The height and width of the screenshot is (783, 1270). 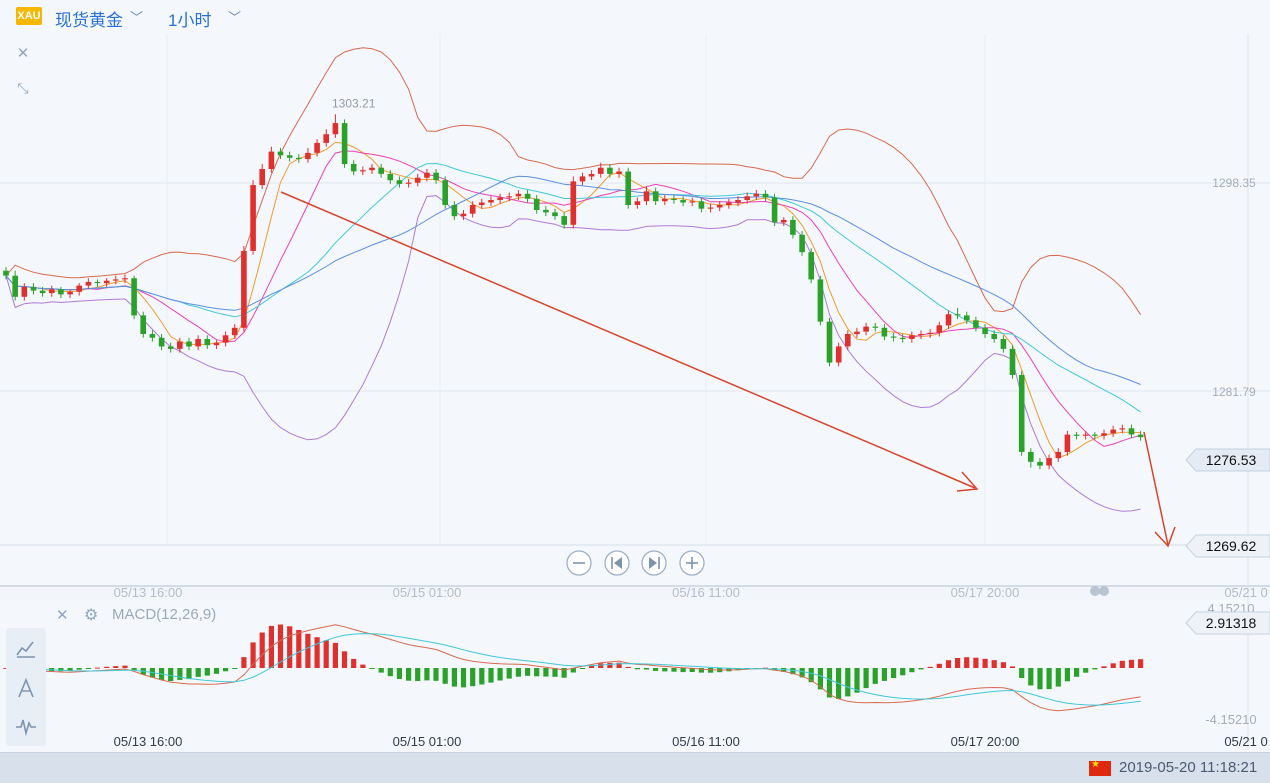 I want to click on step-back-icon, so click(x=617, y=563).